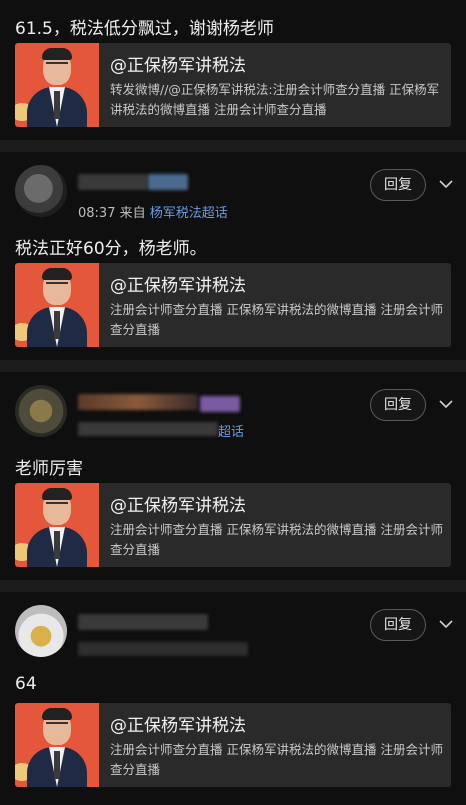 This screenshot has width=466, height=805. Describe the element at coordinates (97, 213) in the screenshot. I see `timestamp: 08:37` at that location.